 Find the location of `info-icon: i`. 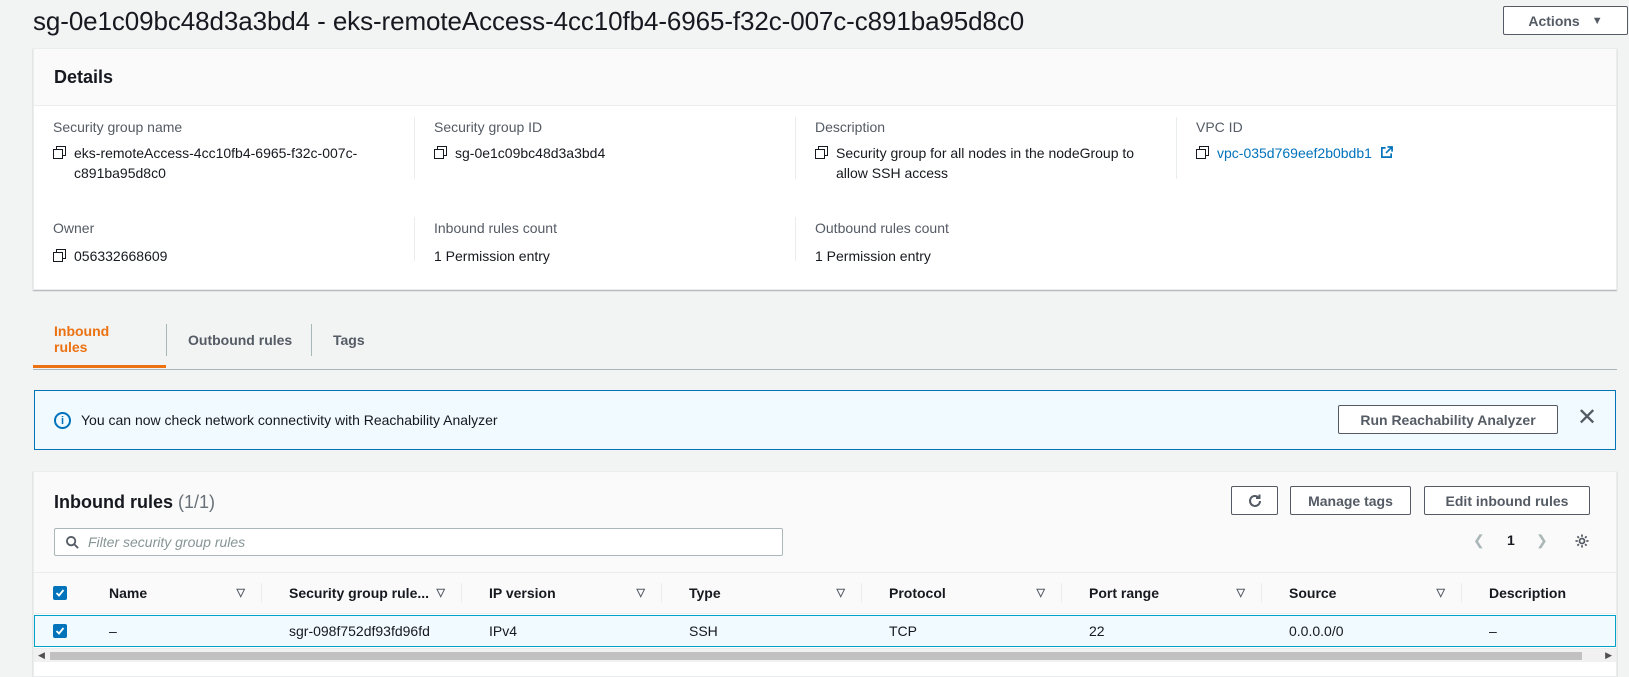

info-icon: i is located at coordinates (62, 420).